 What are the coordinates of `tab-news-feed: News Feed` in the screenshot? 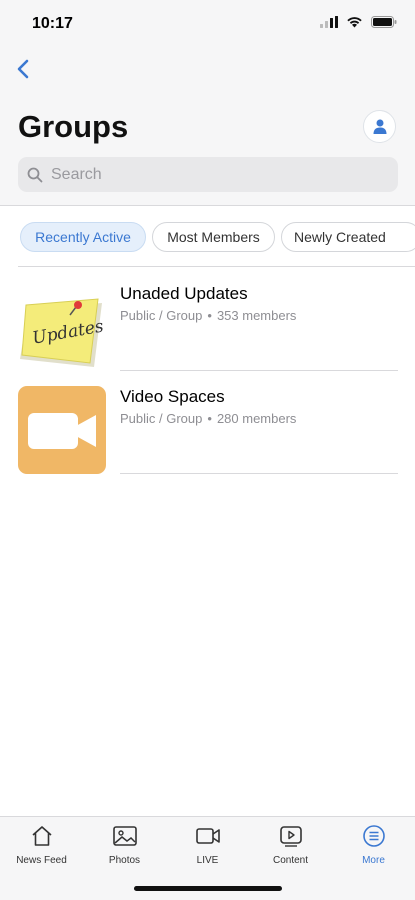 It's located at (41, 848).